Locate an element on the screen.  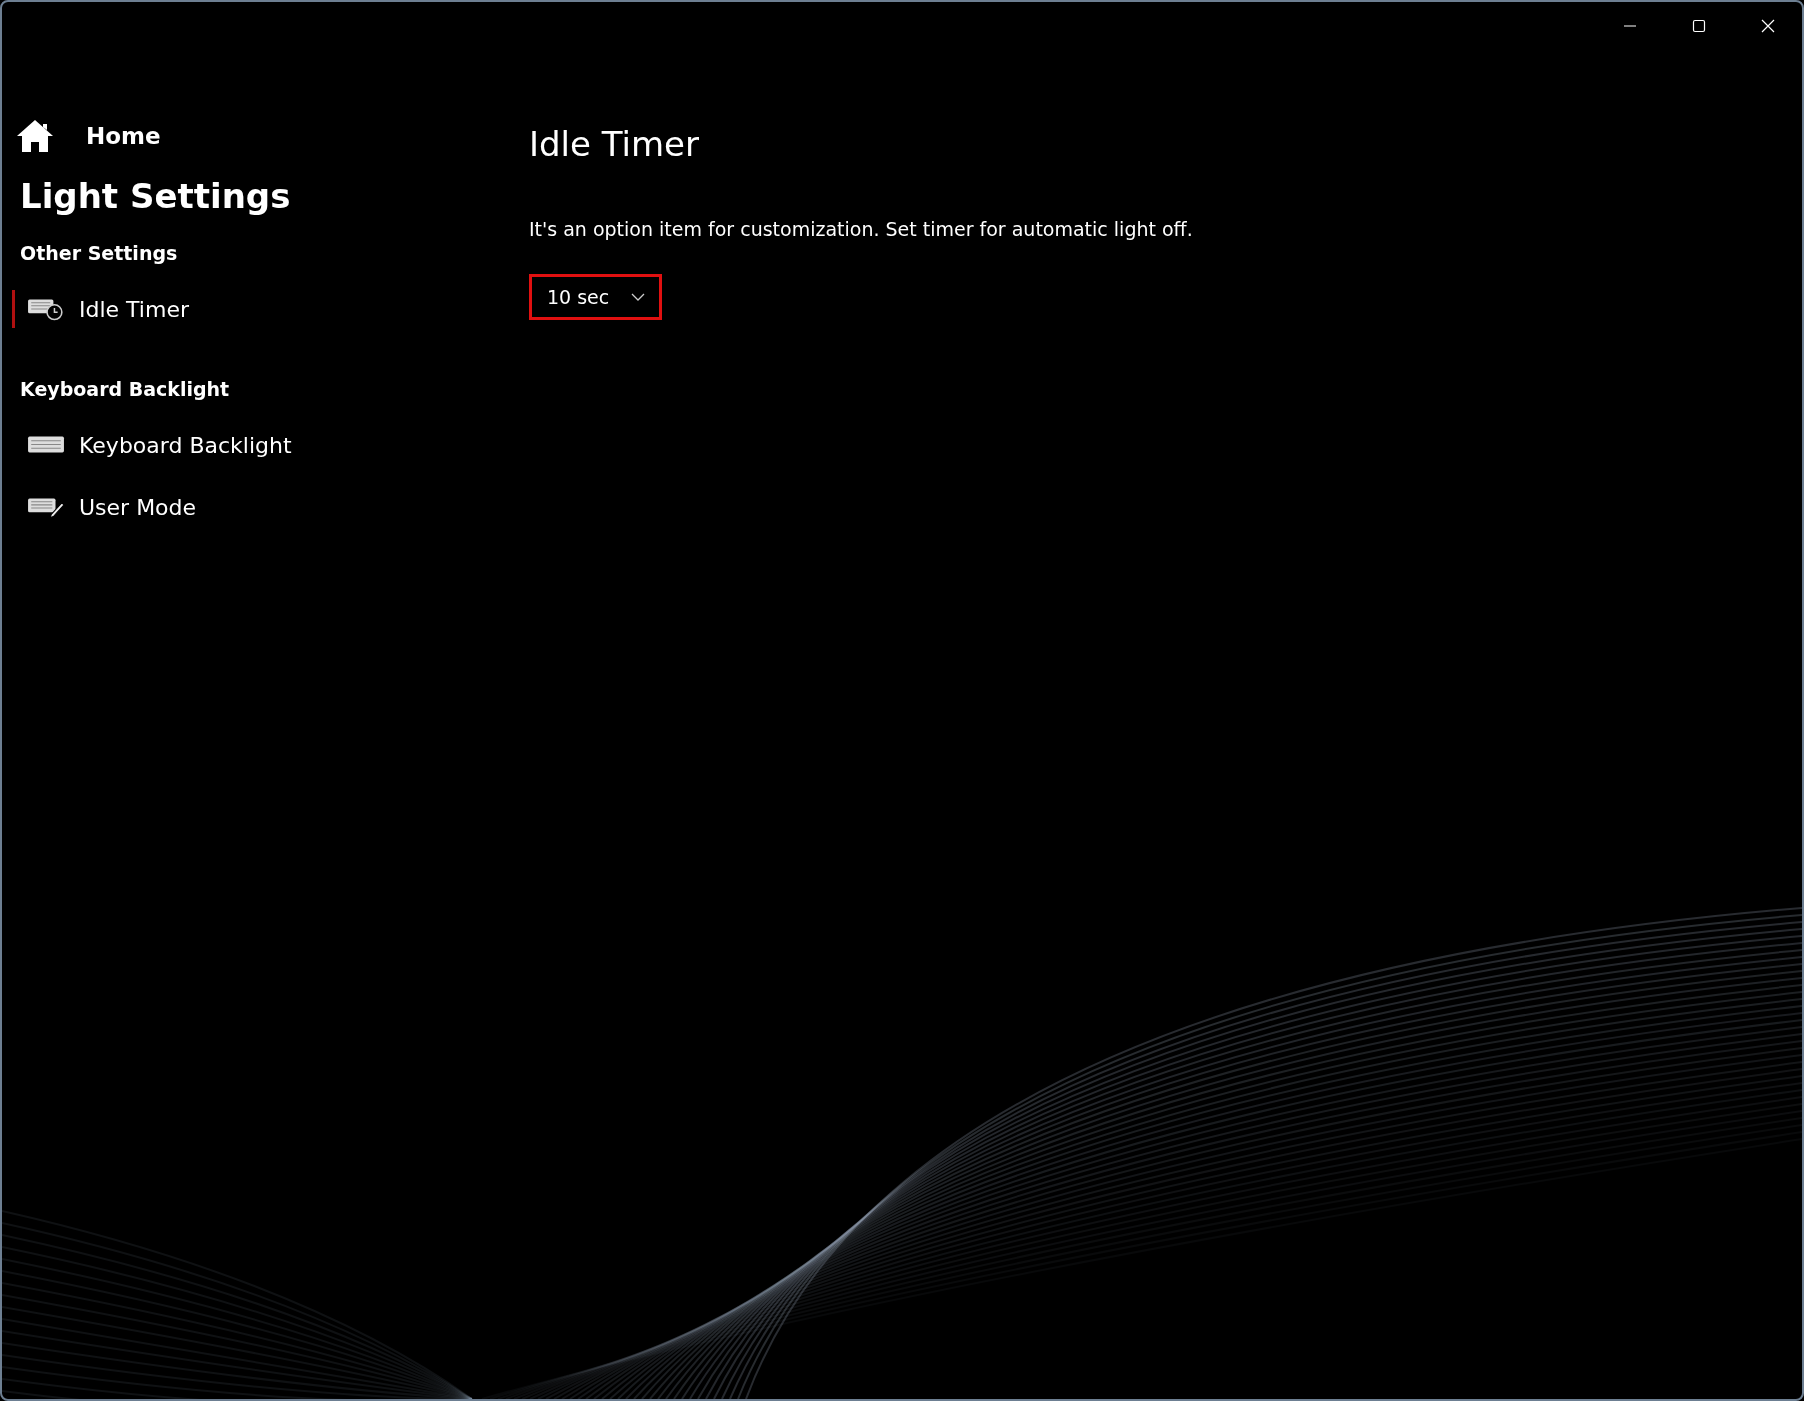
content-title: Idle Timer is located at coordinates (614, 144).